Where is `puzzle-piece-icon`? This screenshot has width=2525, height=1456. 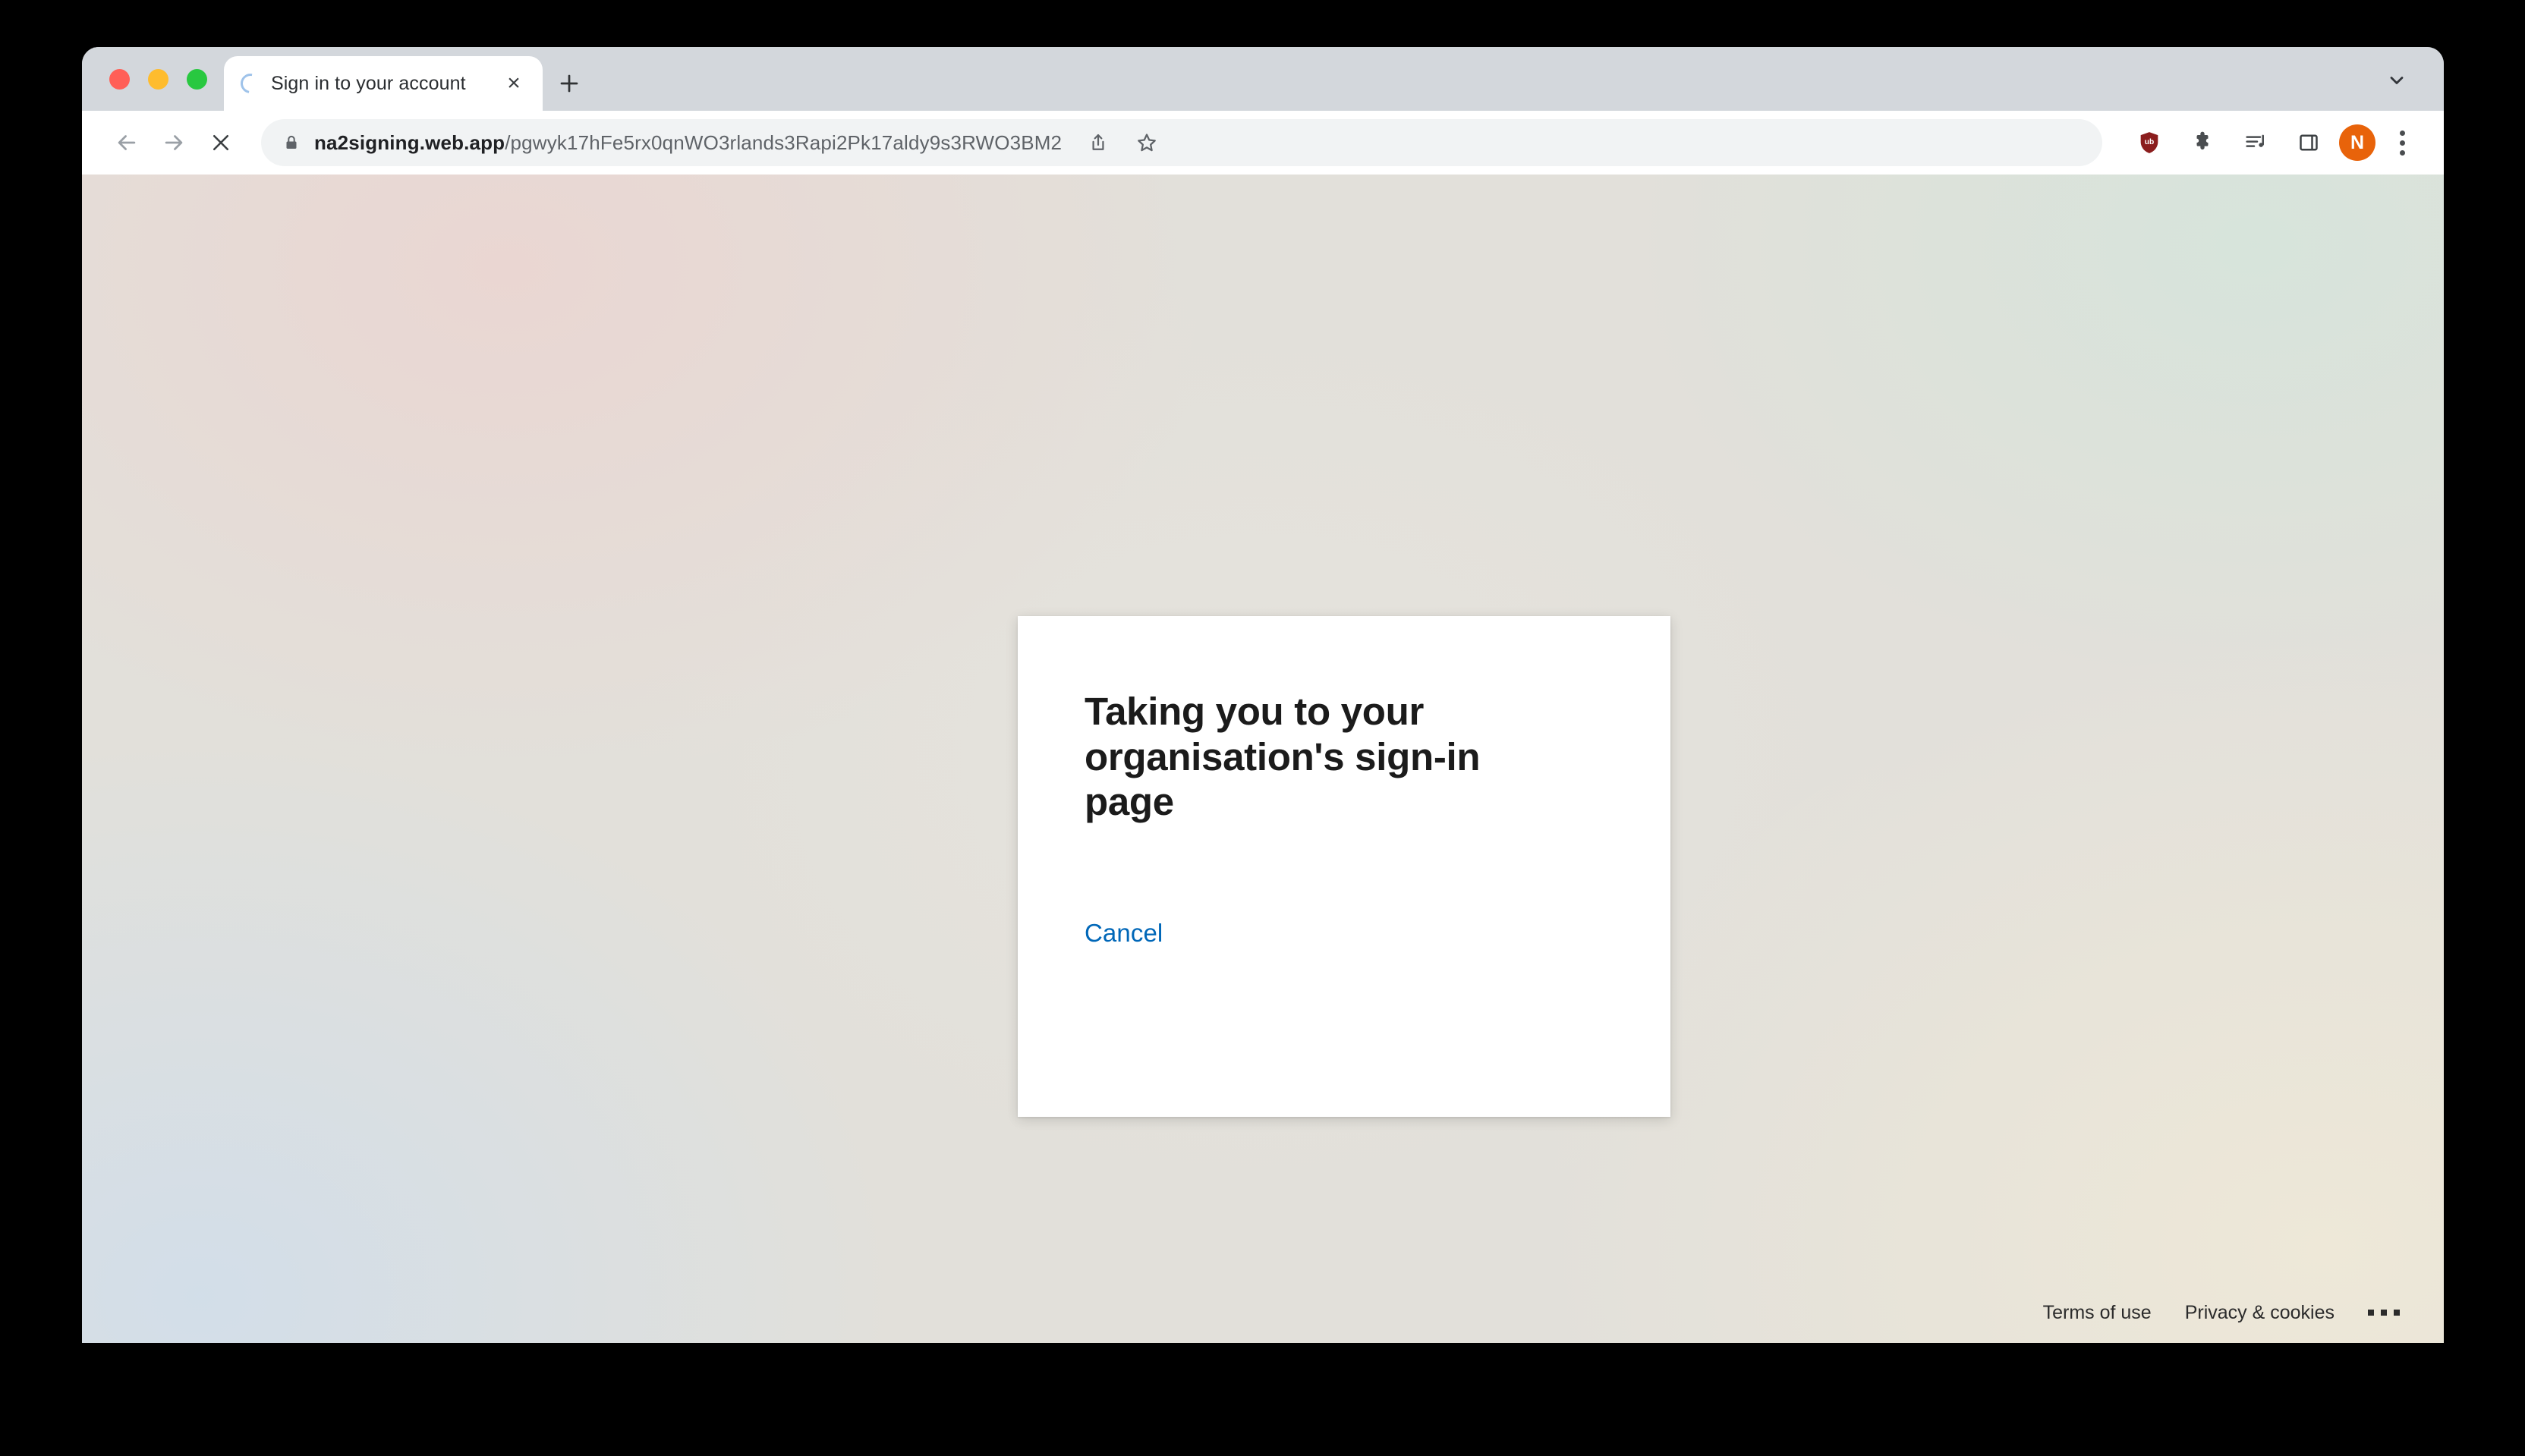
puzzle-piece-icon is located at coordinates (2202, 140).